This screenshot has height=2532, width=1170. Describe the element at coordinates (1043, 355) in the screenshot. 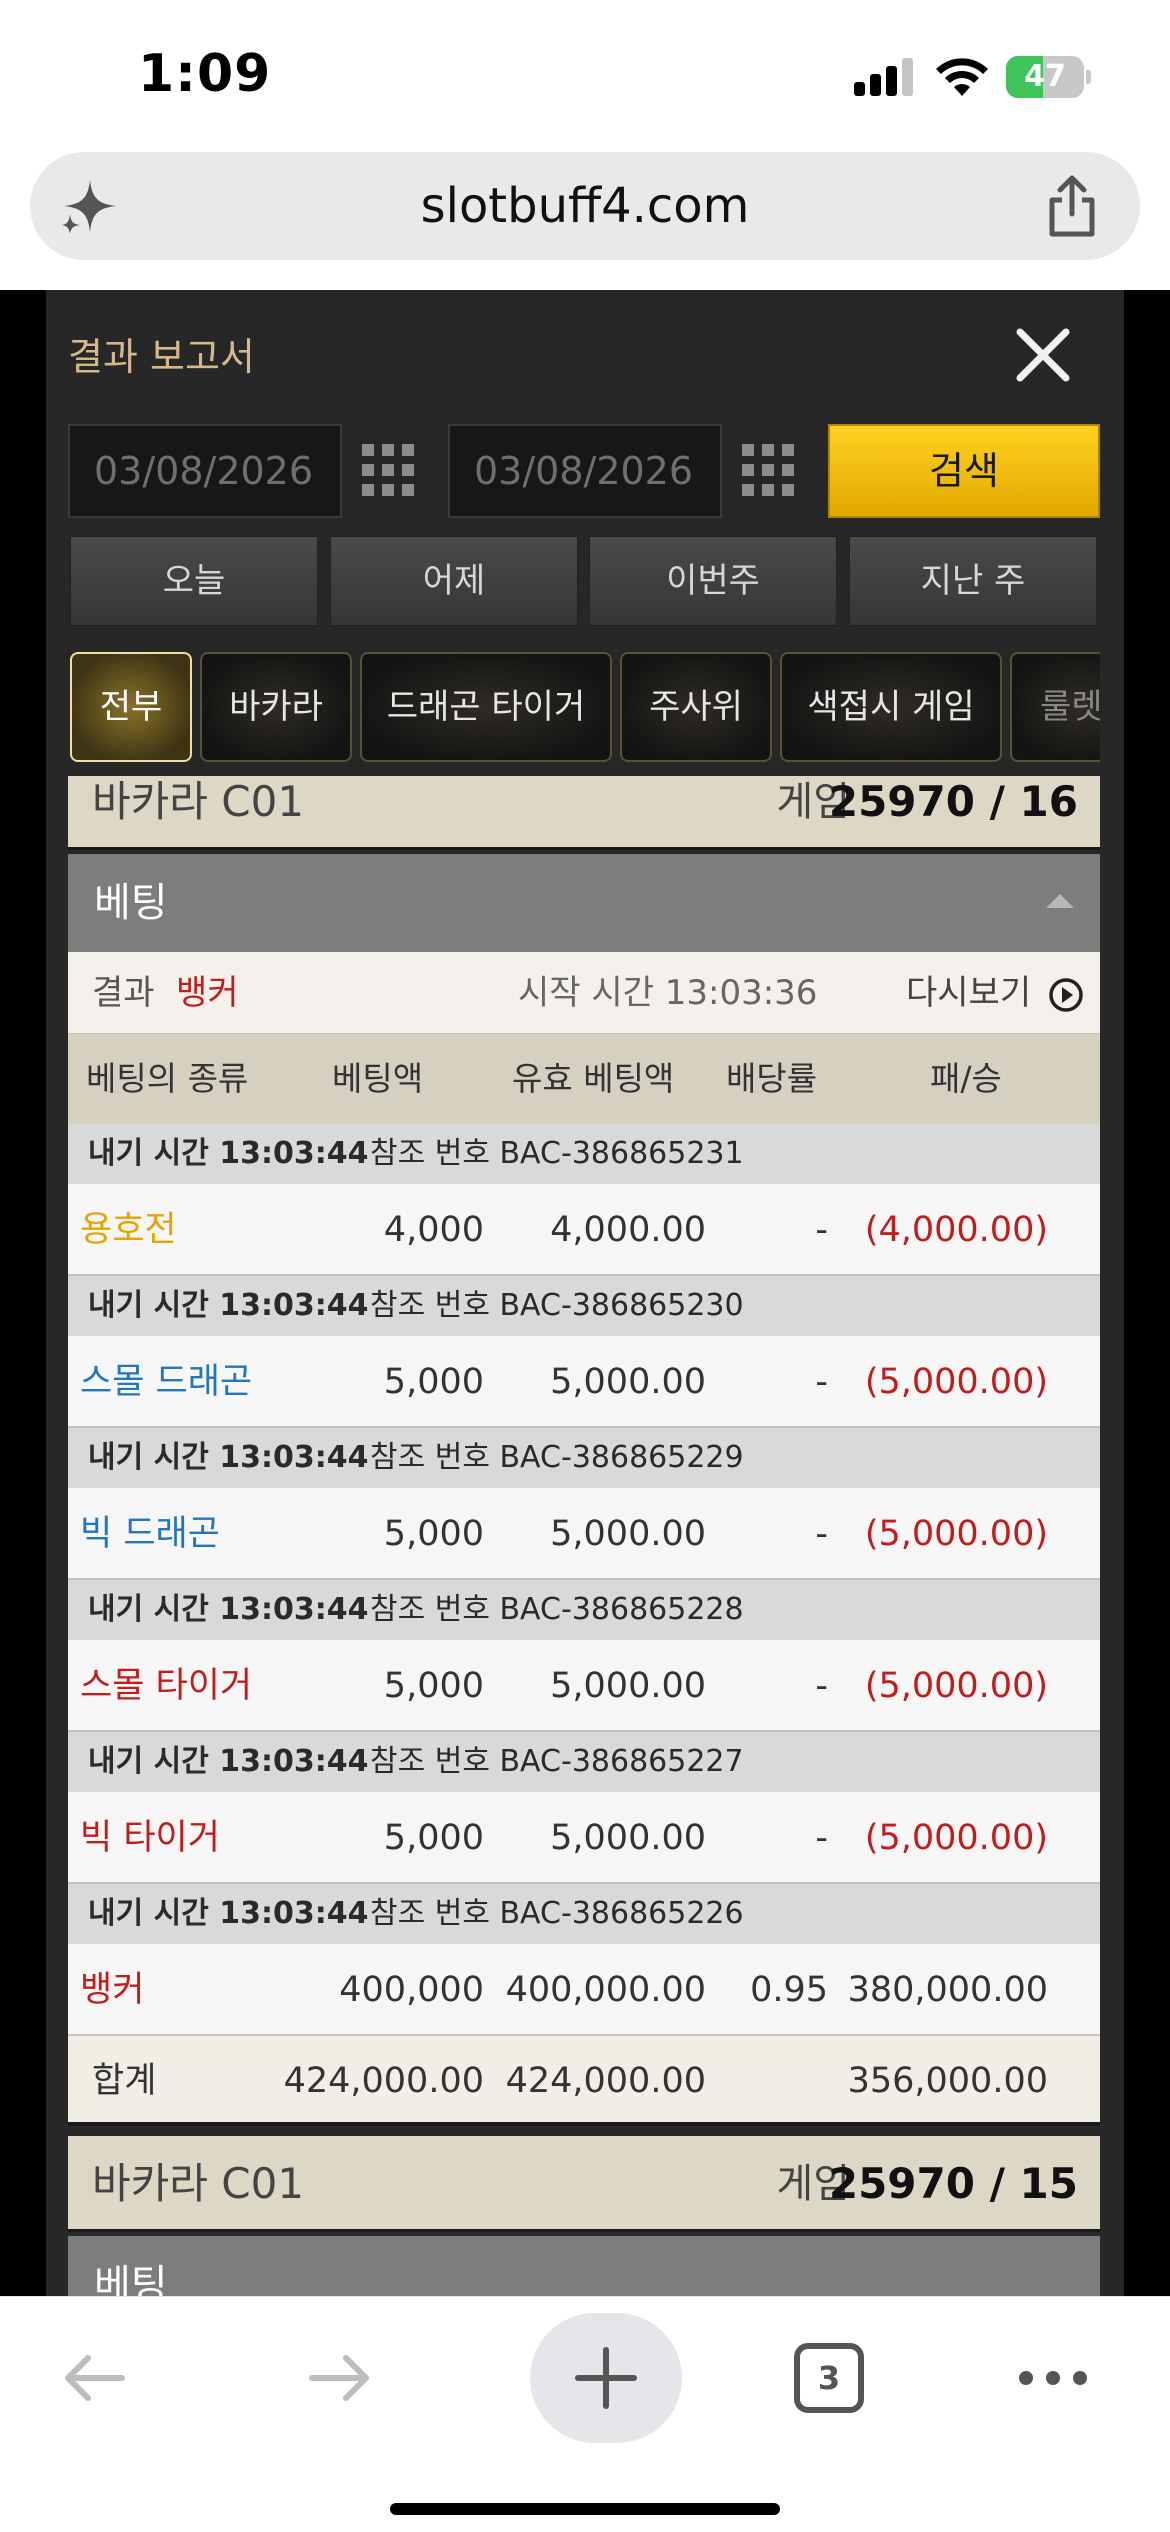

I see `close-icon` at that location.